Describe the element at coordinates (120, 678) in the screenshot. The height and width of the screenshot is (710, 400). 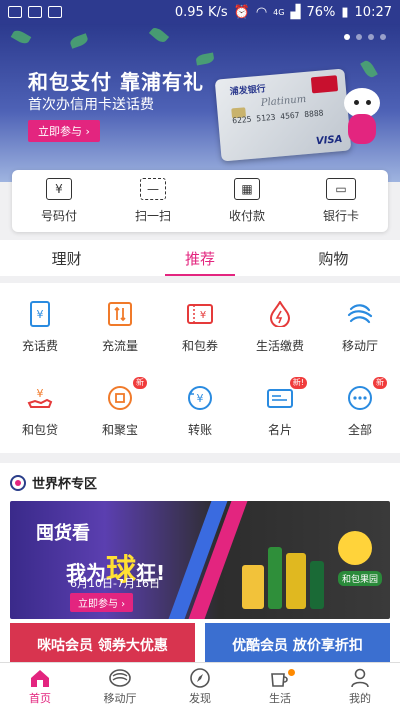
I see `mobile-hall-nav-icon` at that location.